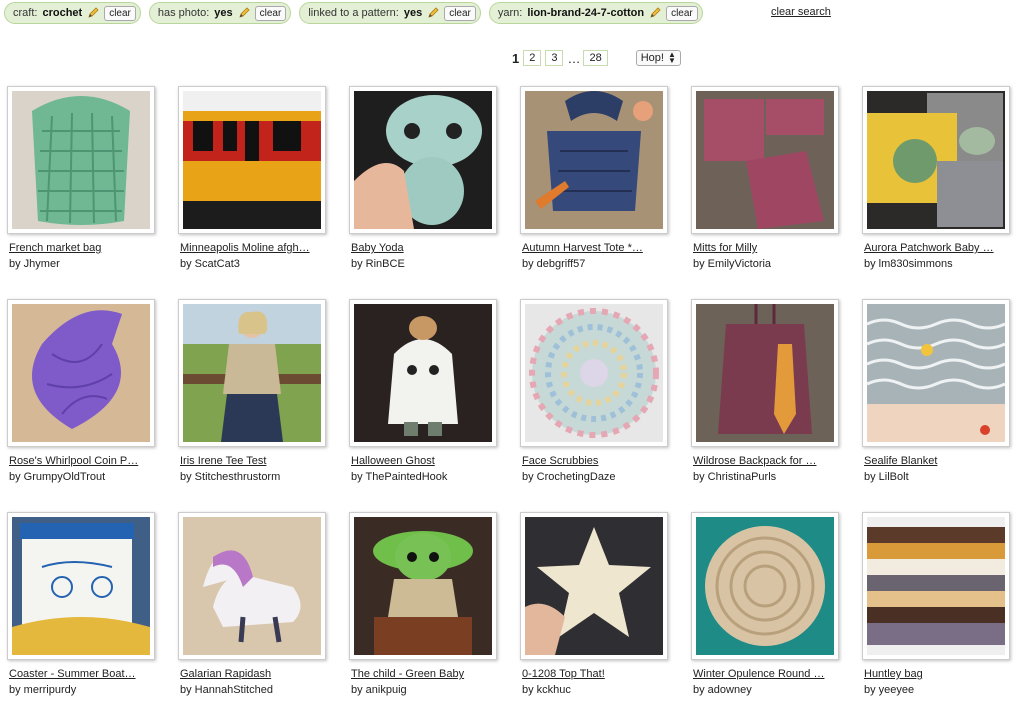  What do you see at coordinates (223, 461) in the screenshot?
I see `project-title-link: Iris Irene Tee Test` at bounding box center [223, 461].